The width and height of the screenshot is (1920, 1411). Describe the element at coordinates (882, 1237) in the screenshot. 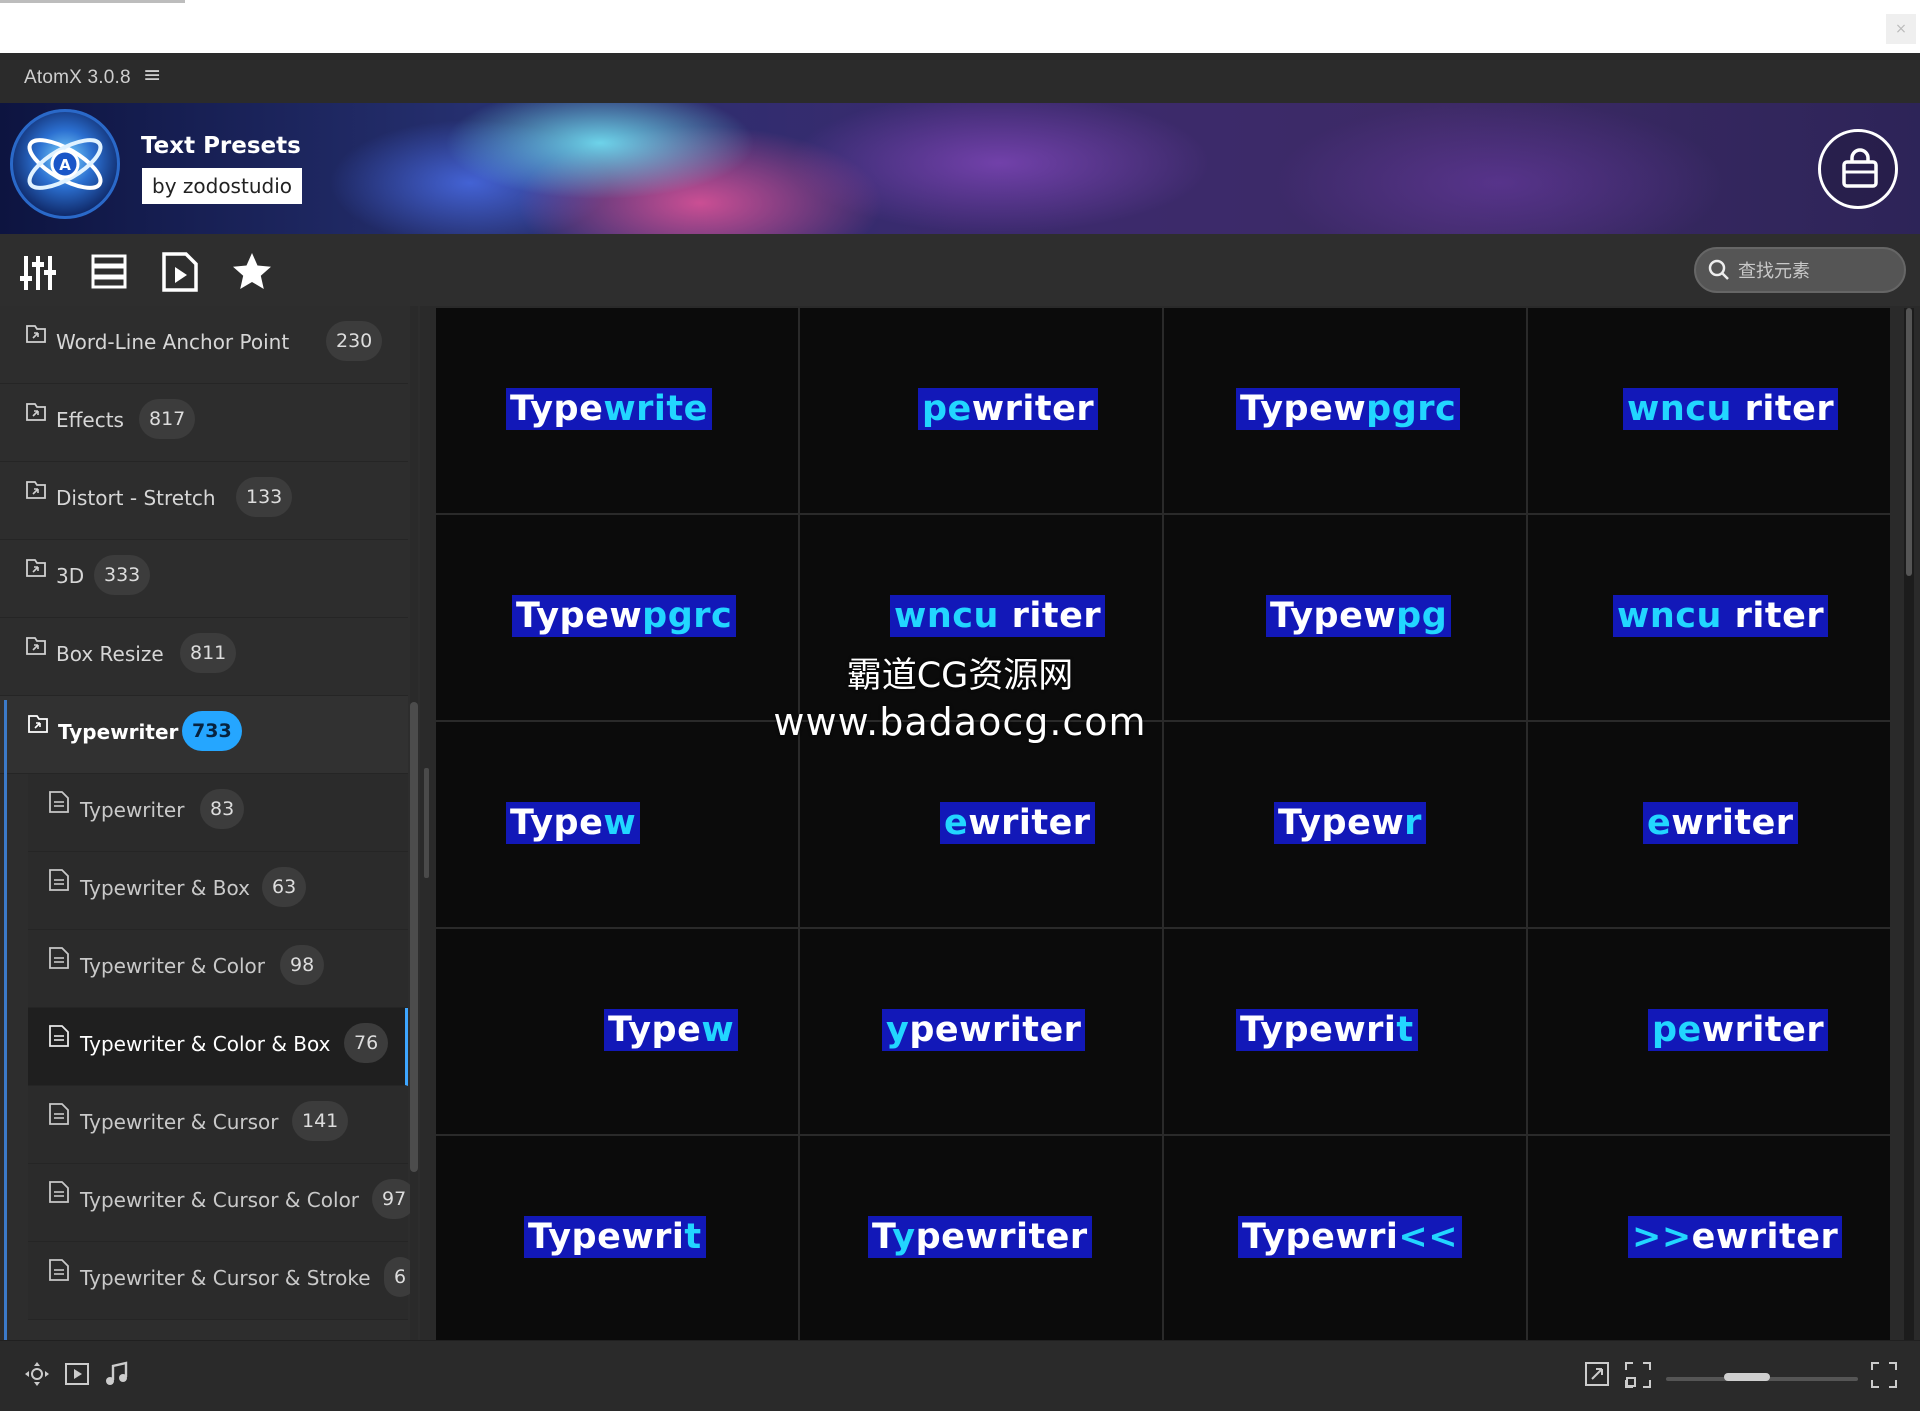

I see `preview-segment: T` at that location.